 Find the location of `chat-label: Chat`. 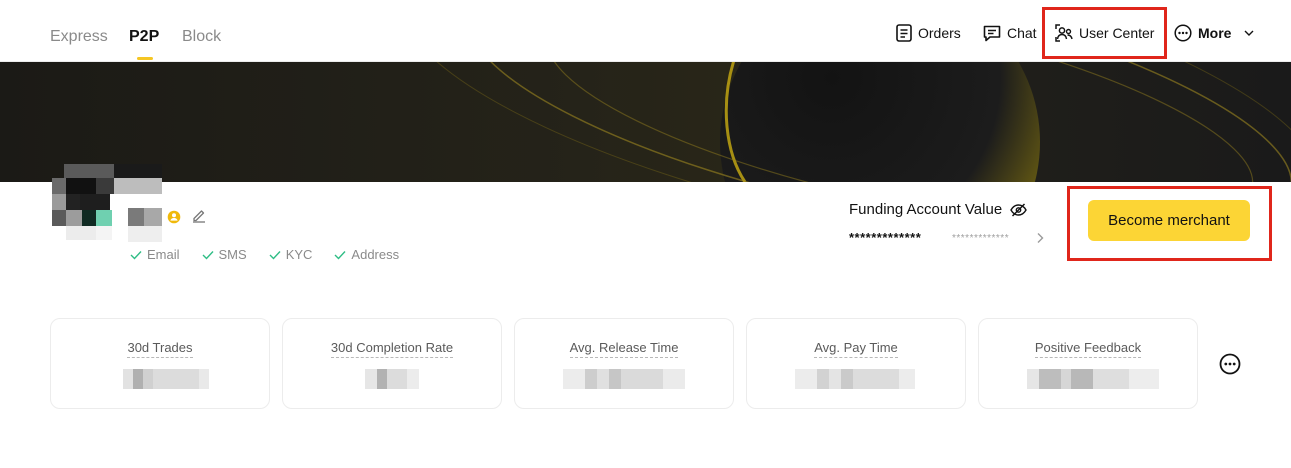

chat-label: Chat is located at coordinates (1022, 33).